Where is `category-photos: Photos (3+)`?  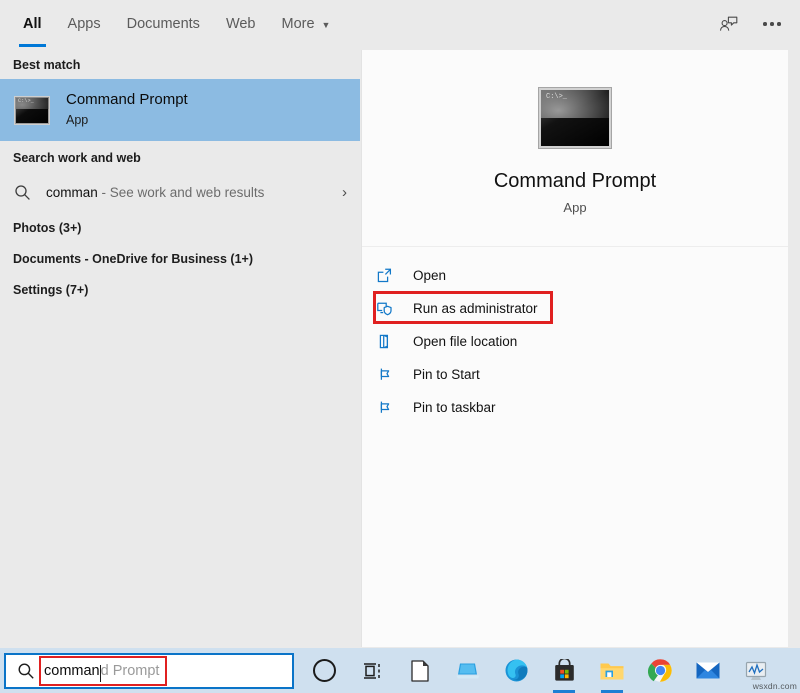
category-photos: Photos (3+) is located at coordinates (180, 227).